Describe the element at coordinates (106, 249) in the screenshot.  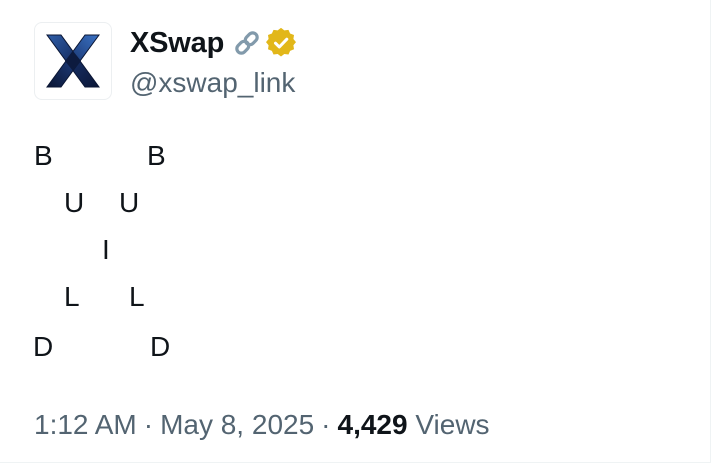
I see `tweet-char: I` at that location.